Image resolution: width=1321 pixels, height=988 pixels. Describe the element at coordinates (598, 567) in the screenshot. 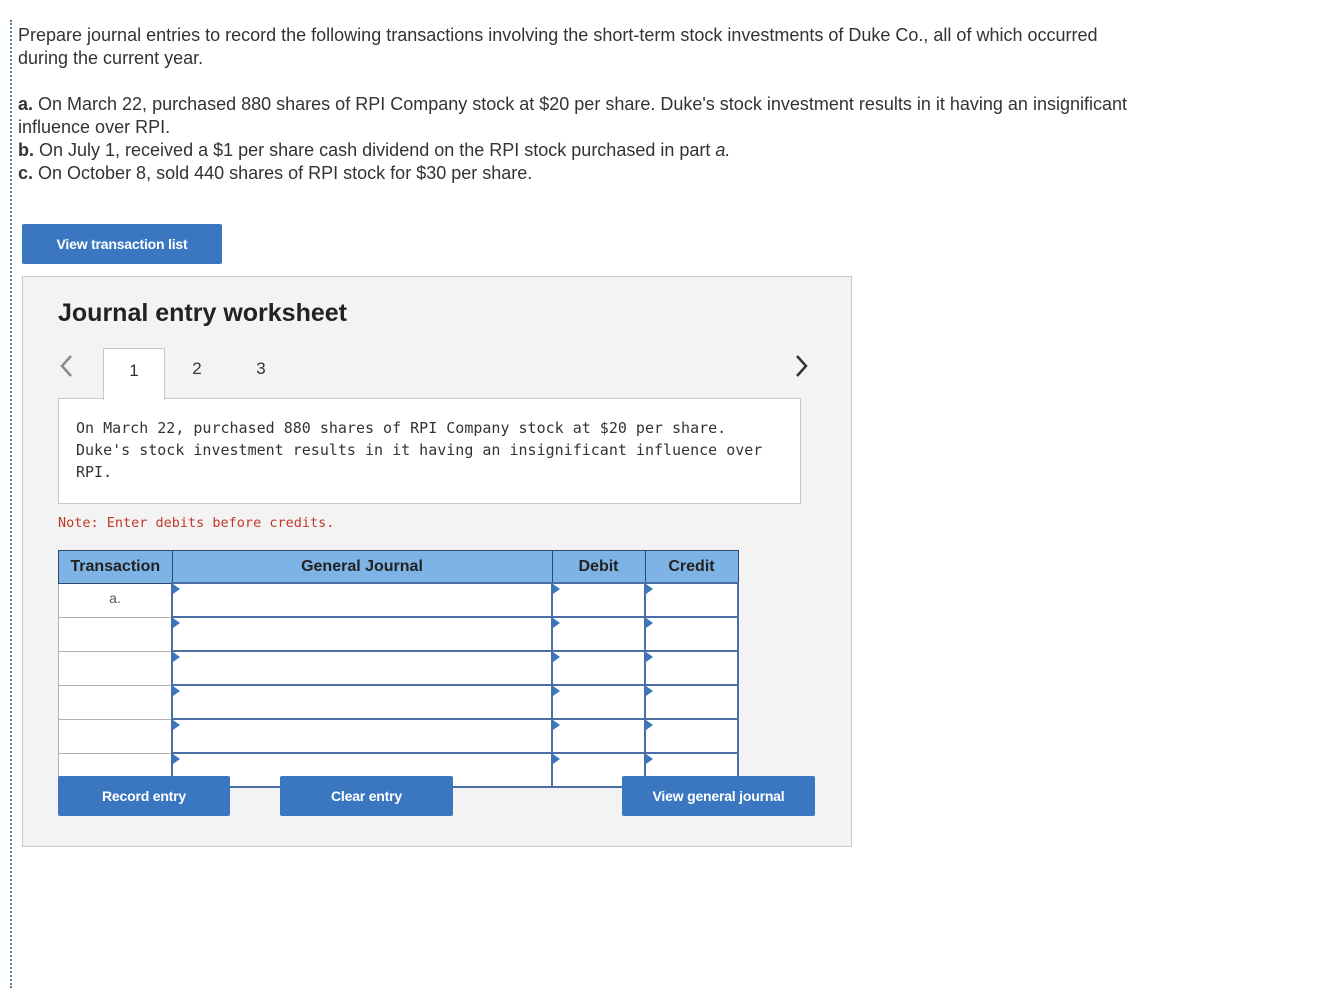

I see `header-debit: Debit` at that location.